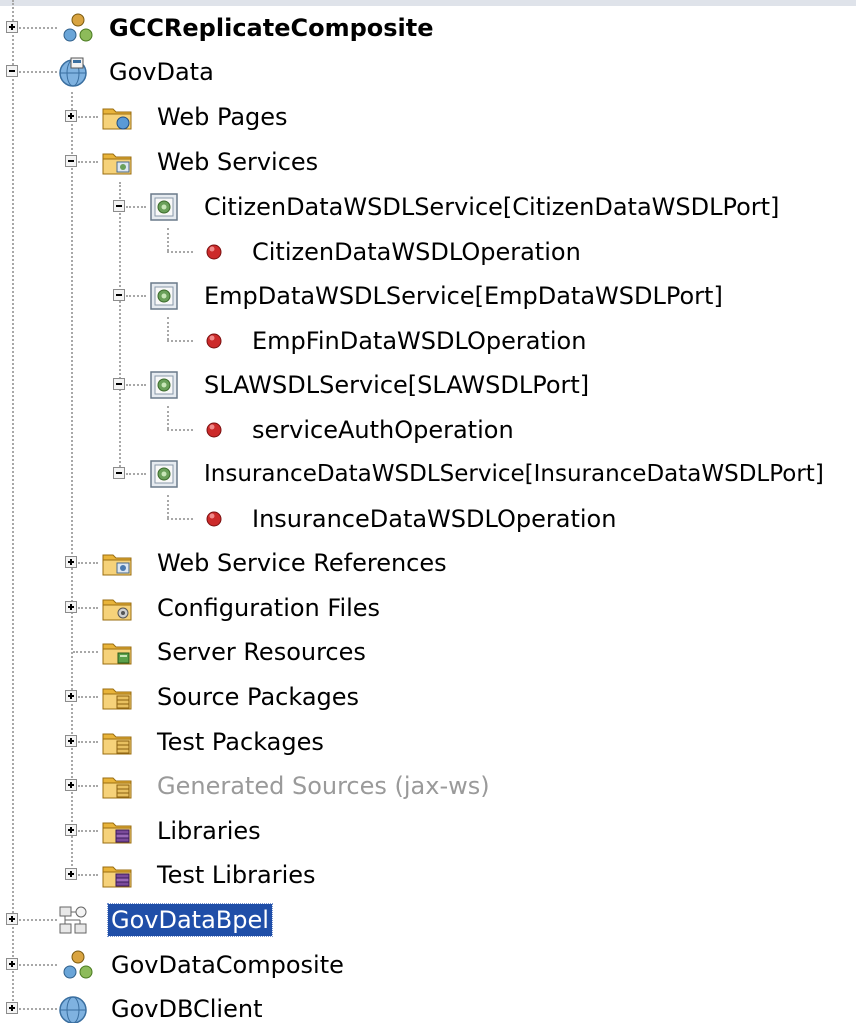 The width and height of the screenshot is (856, 1023). I want to click on tree-node-sla-service: SLAWSDLService[SLAWSDLPort], so click(428, 385).